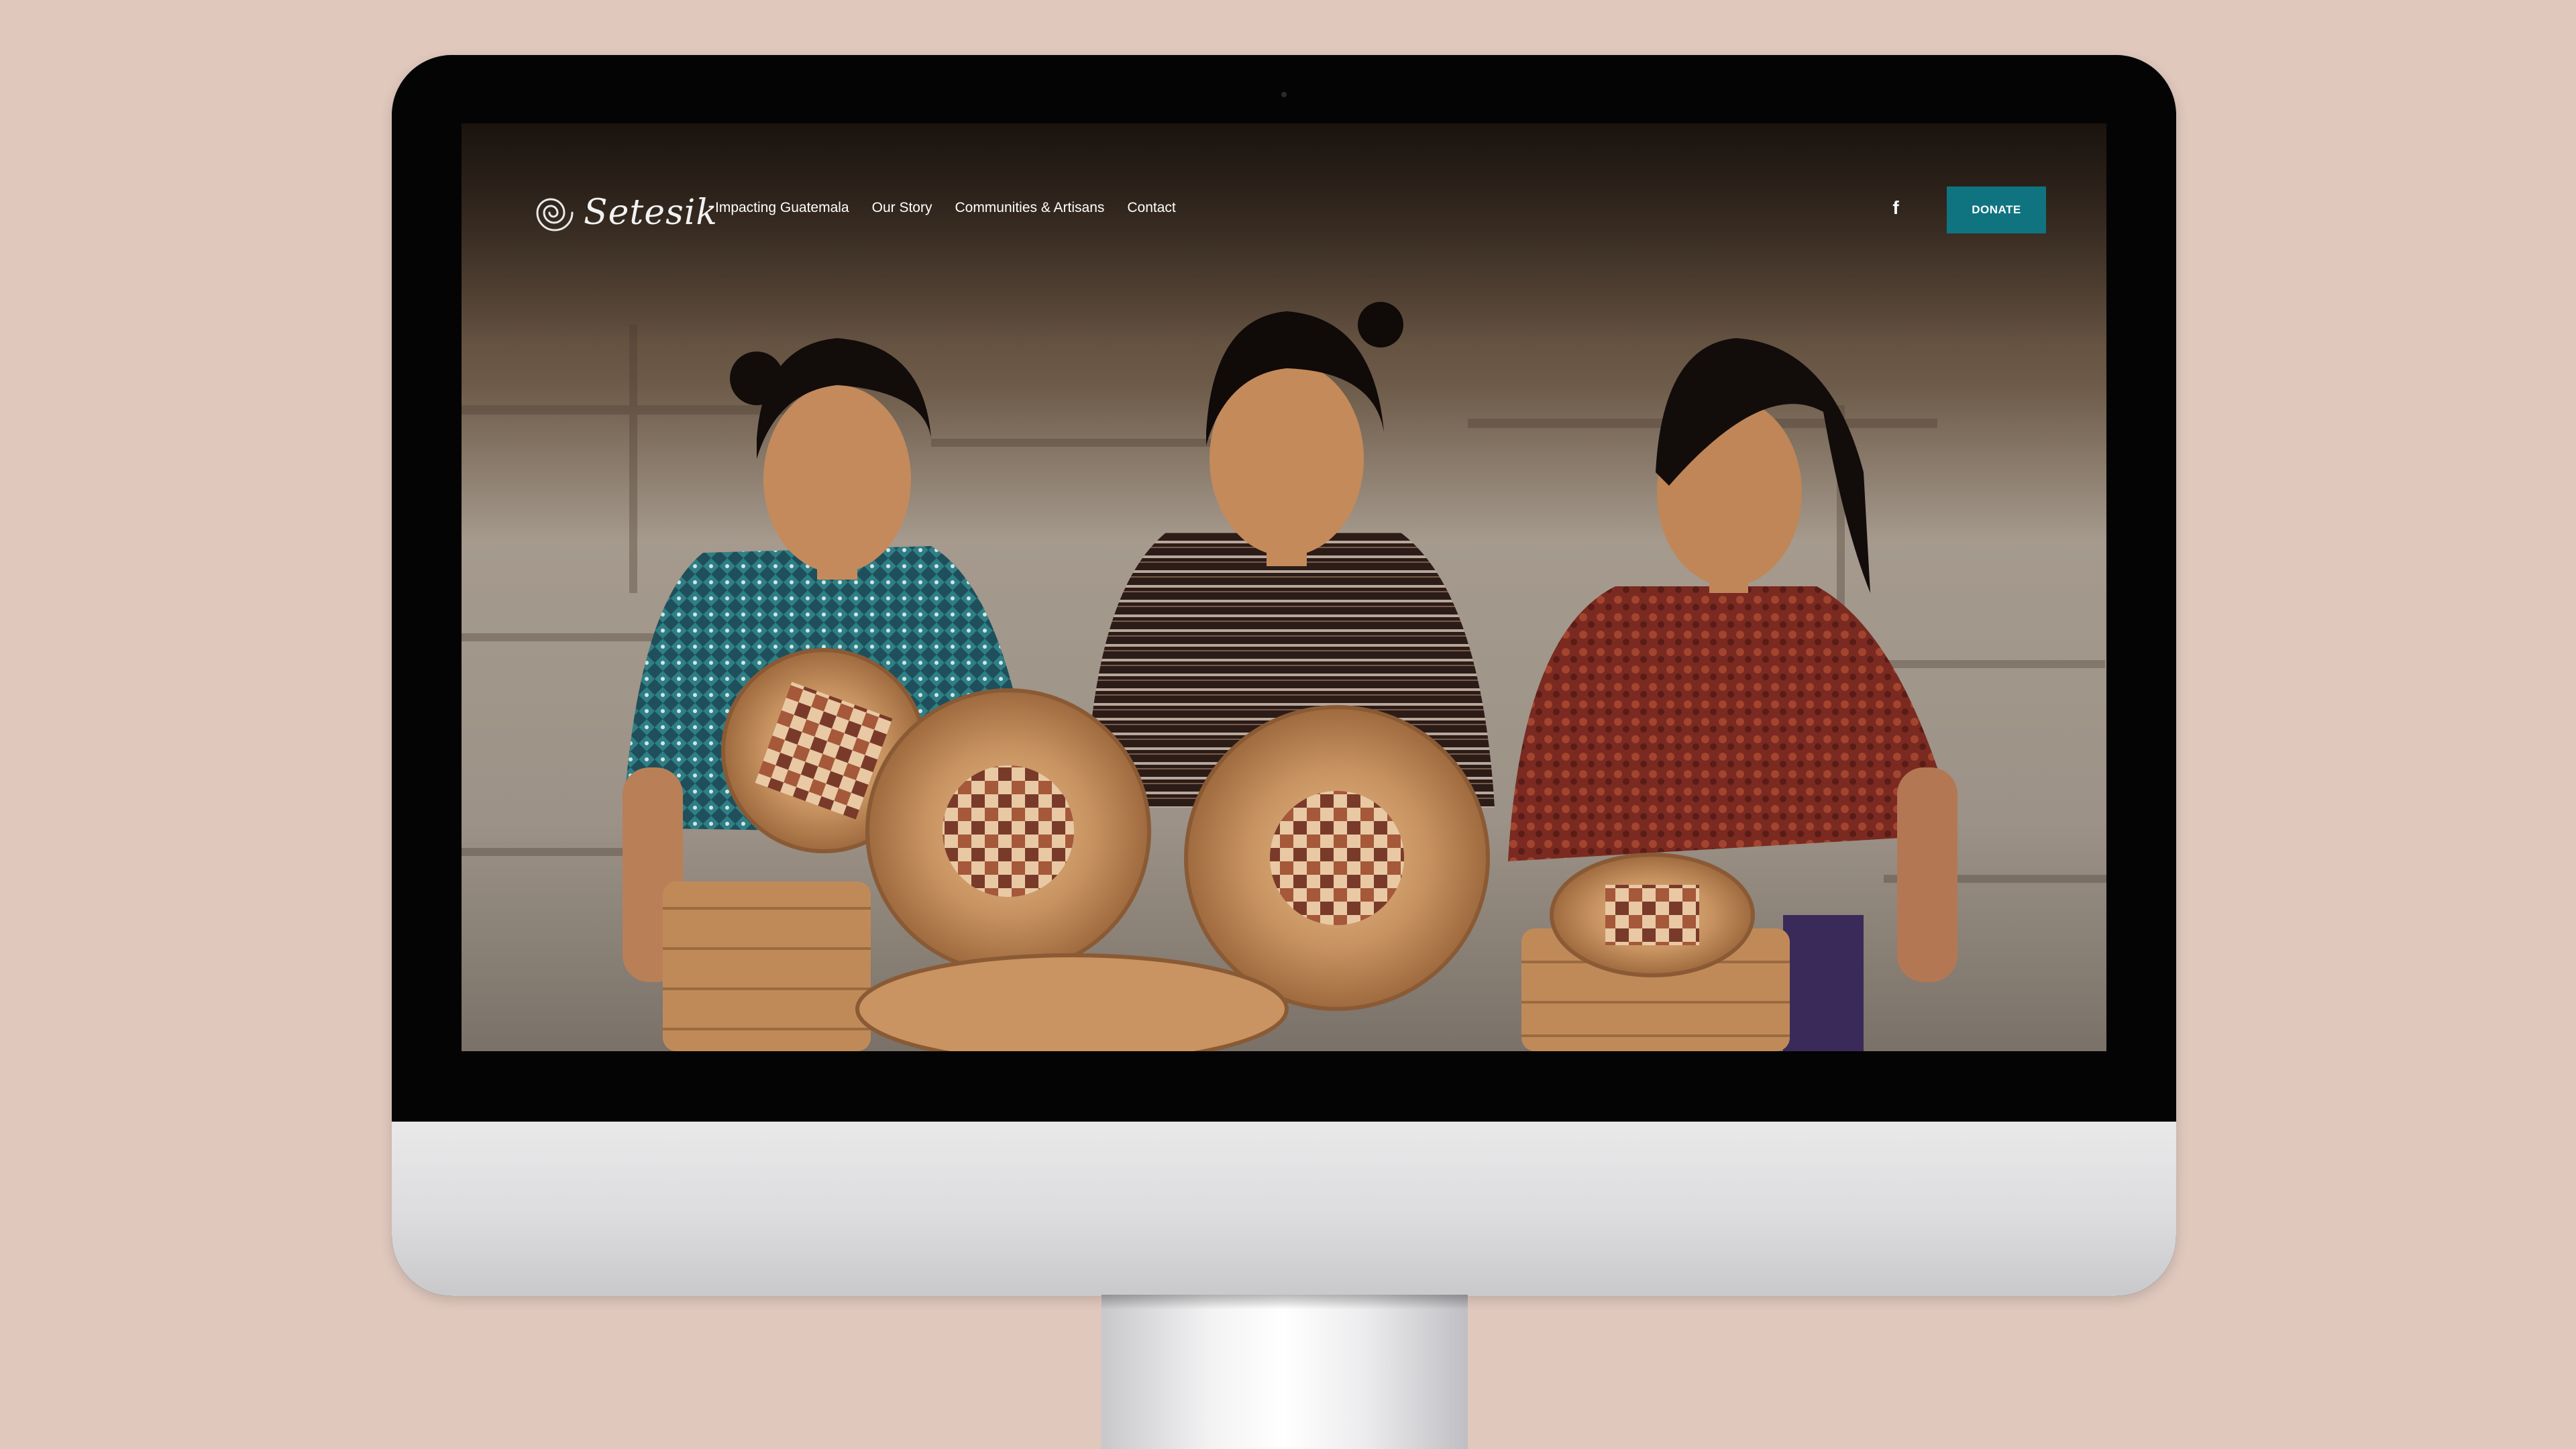 The width and height of the screenshot is (2576, 1449). Describe the element at coordinates (651, 213) in the screenshot. I see `site-logo-text: Setesik` at that location.